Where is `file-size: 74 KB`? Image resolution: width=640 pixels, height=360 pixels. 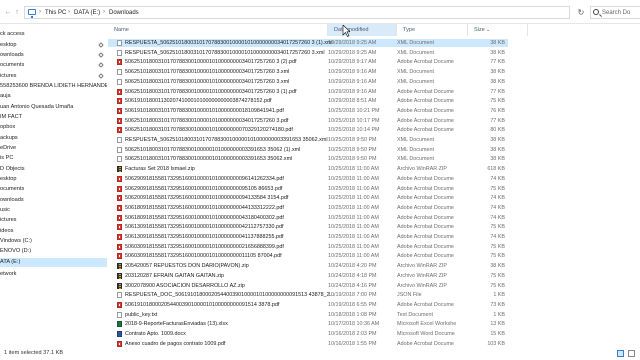
file-size: 74 KB is located at coordinates (497, 217).